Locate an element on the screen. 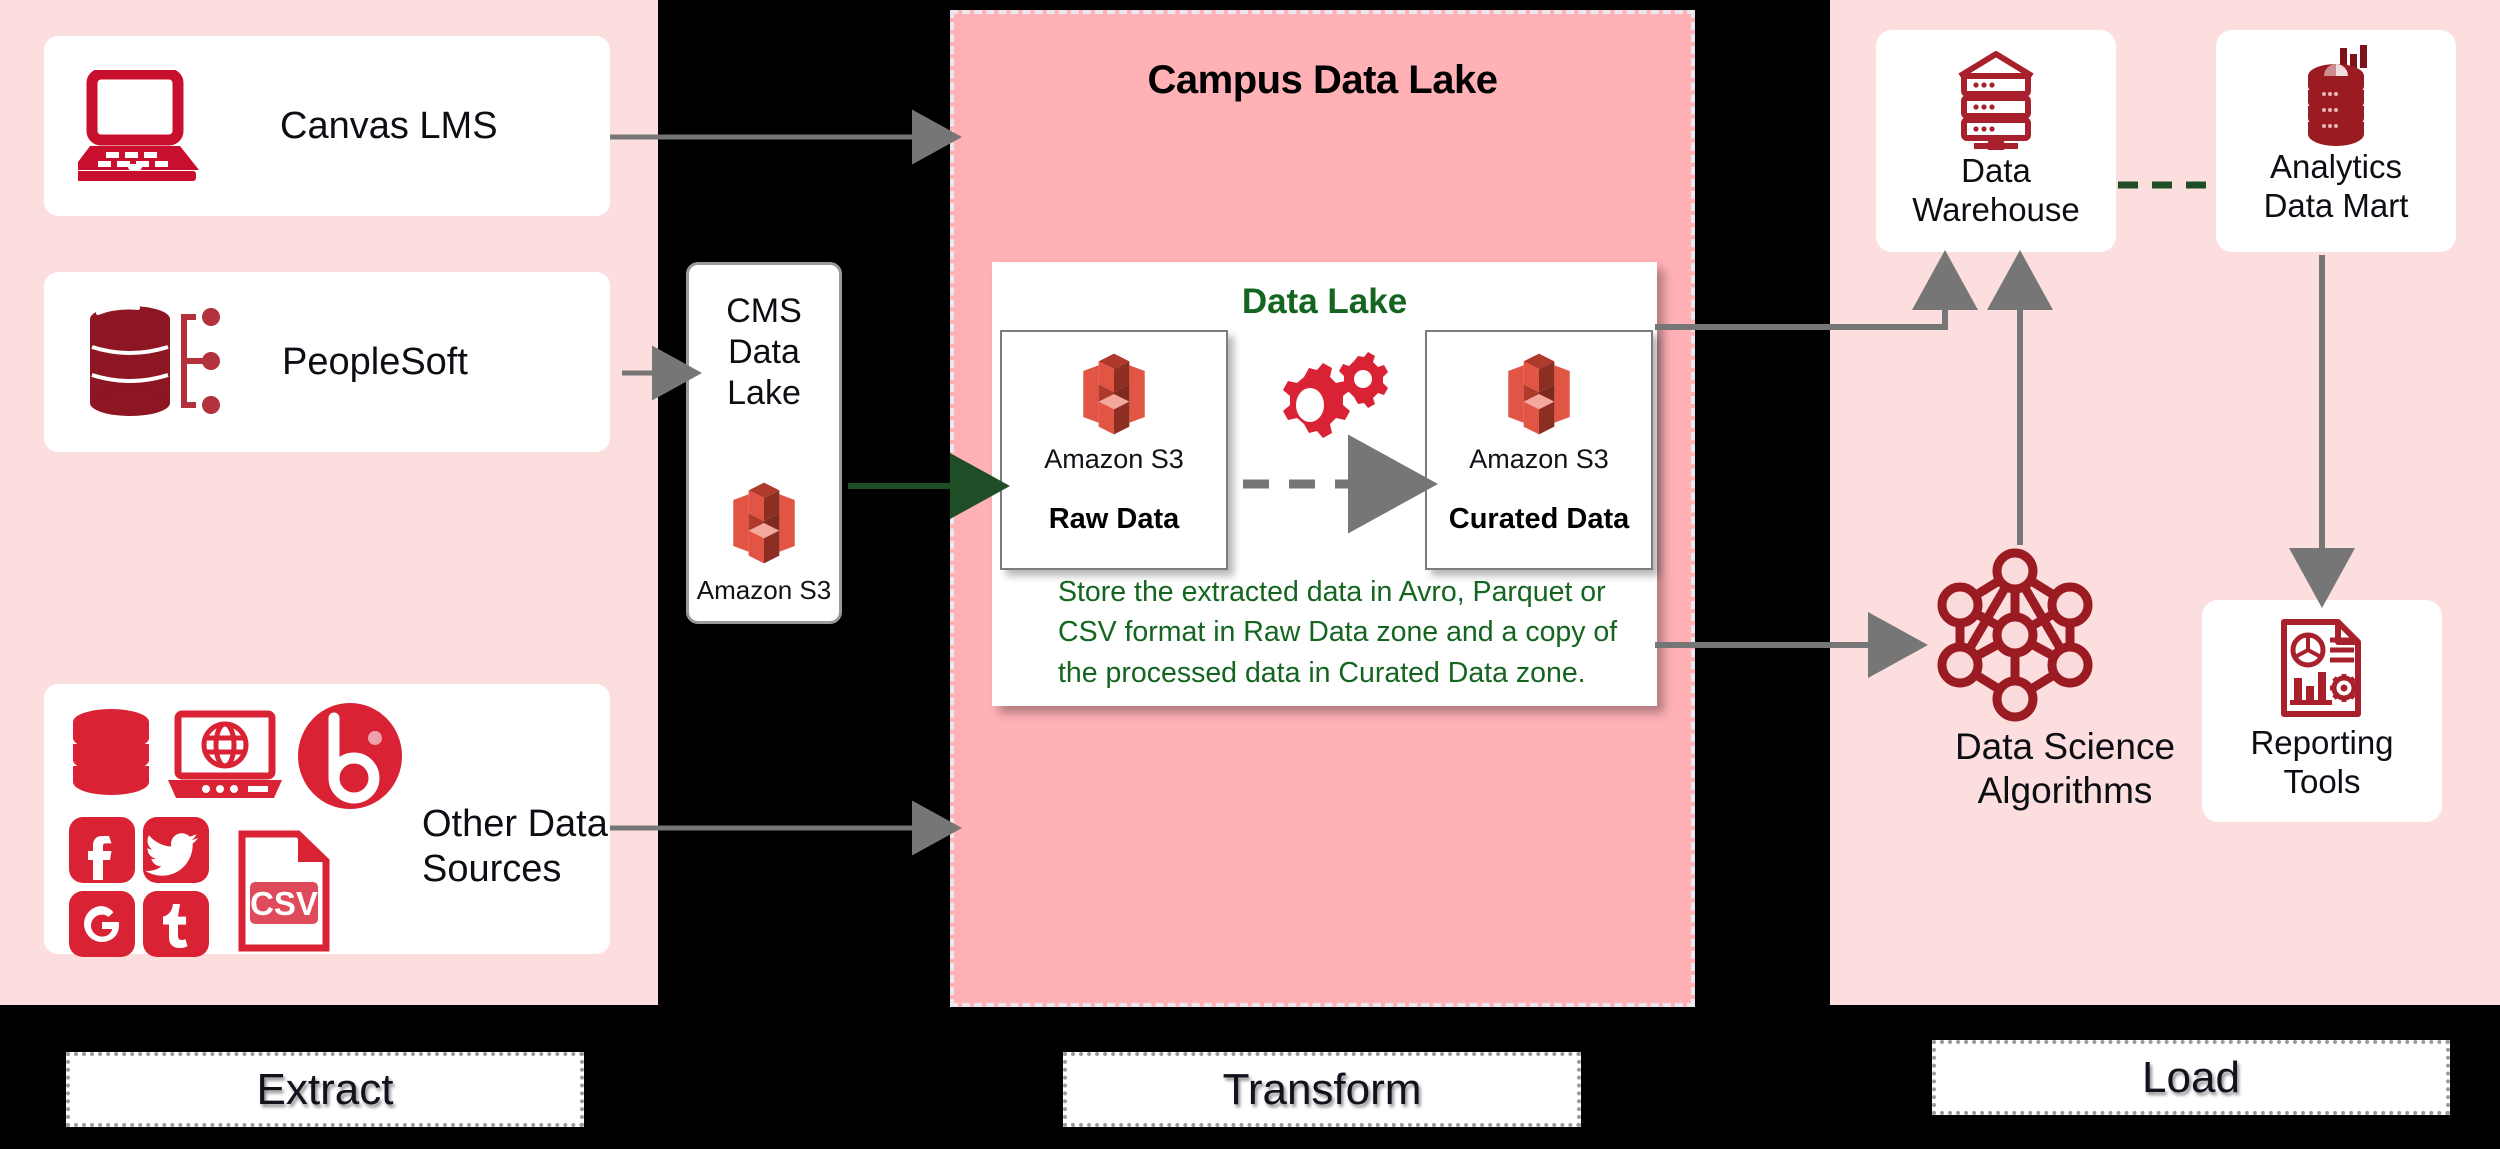  stage-label-extract: Extract is located at coordinates (325, 1089).